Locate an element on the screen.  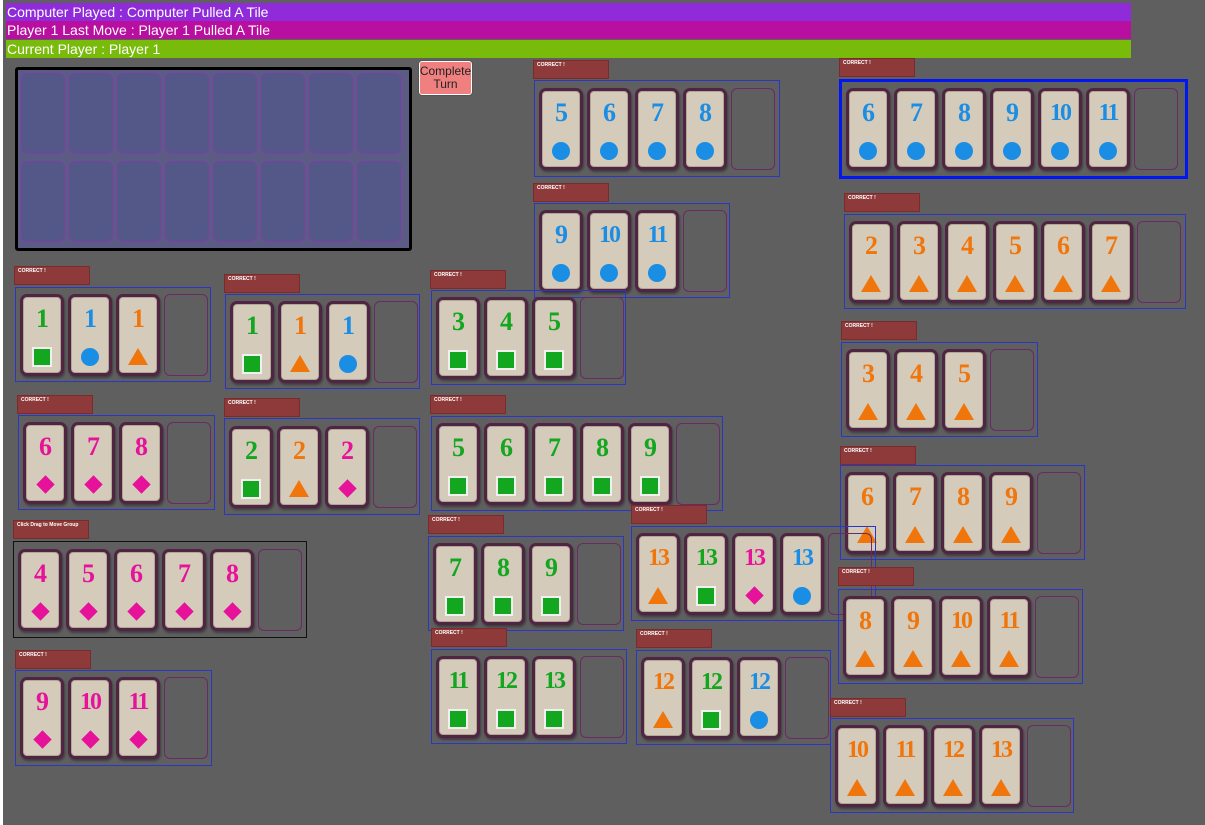
tile-blue-12: 12 is located at coordinates (759, 698).